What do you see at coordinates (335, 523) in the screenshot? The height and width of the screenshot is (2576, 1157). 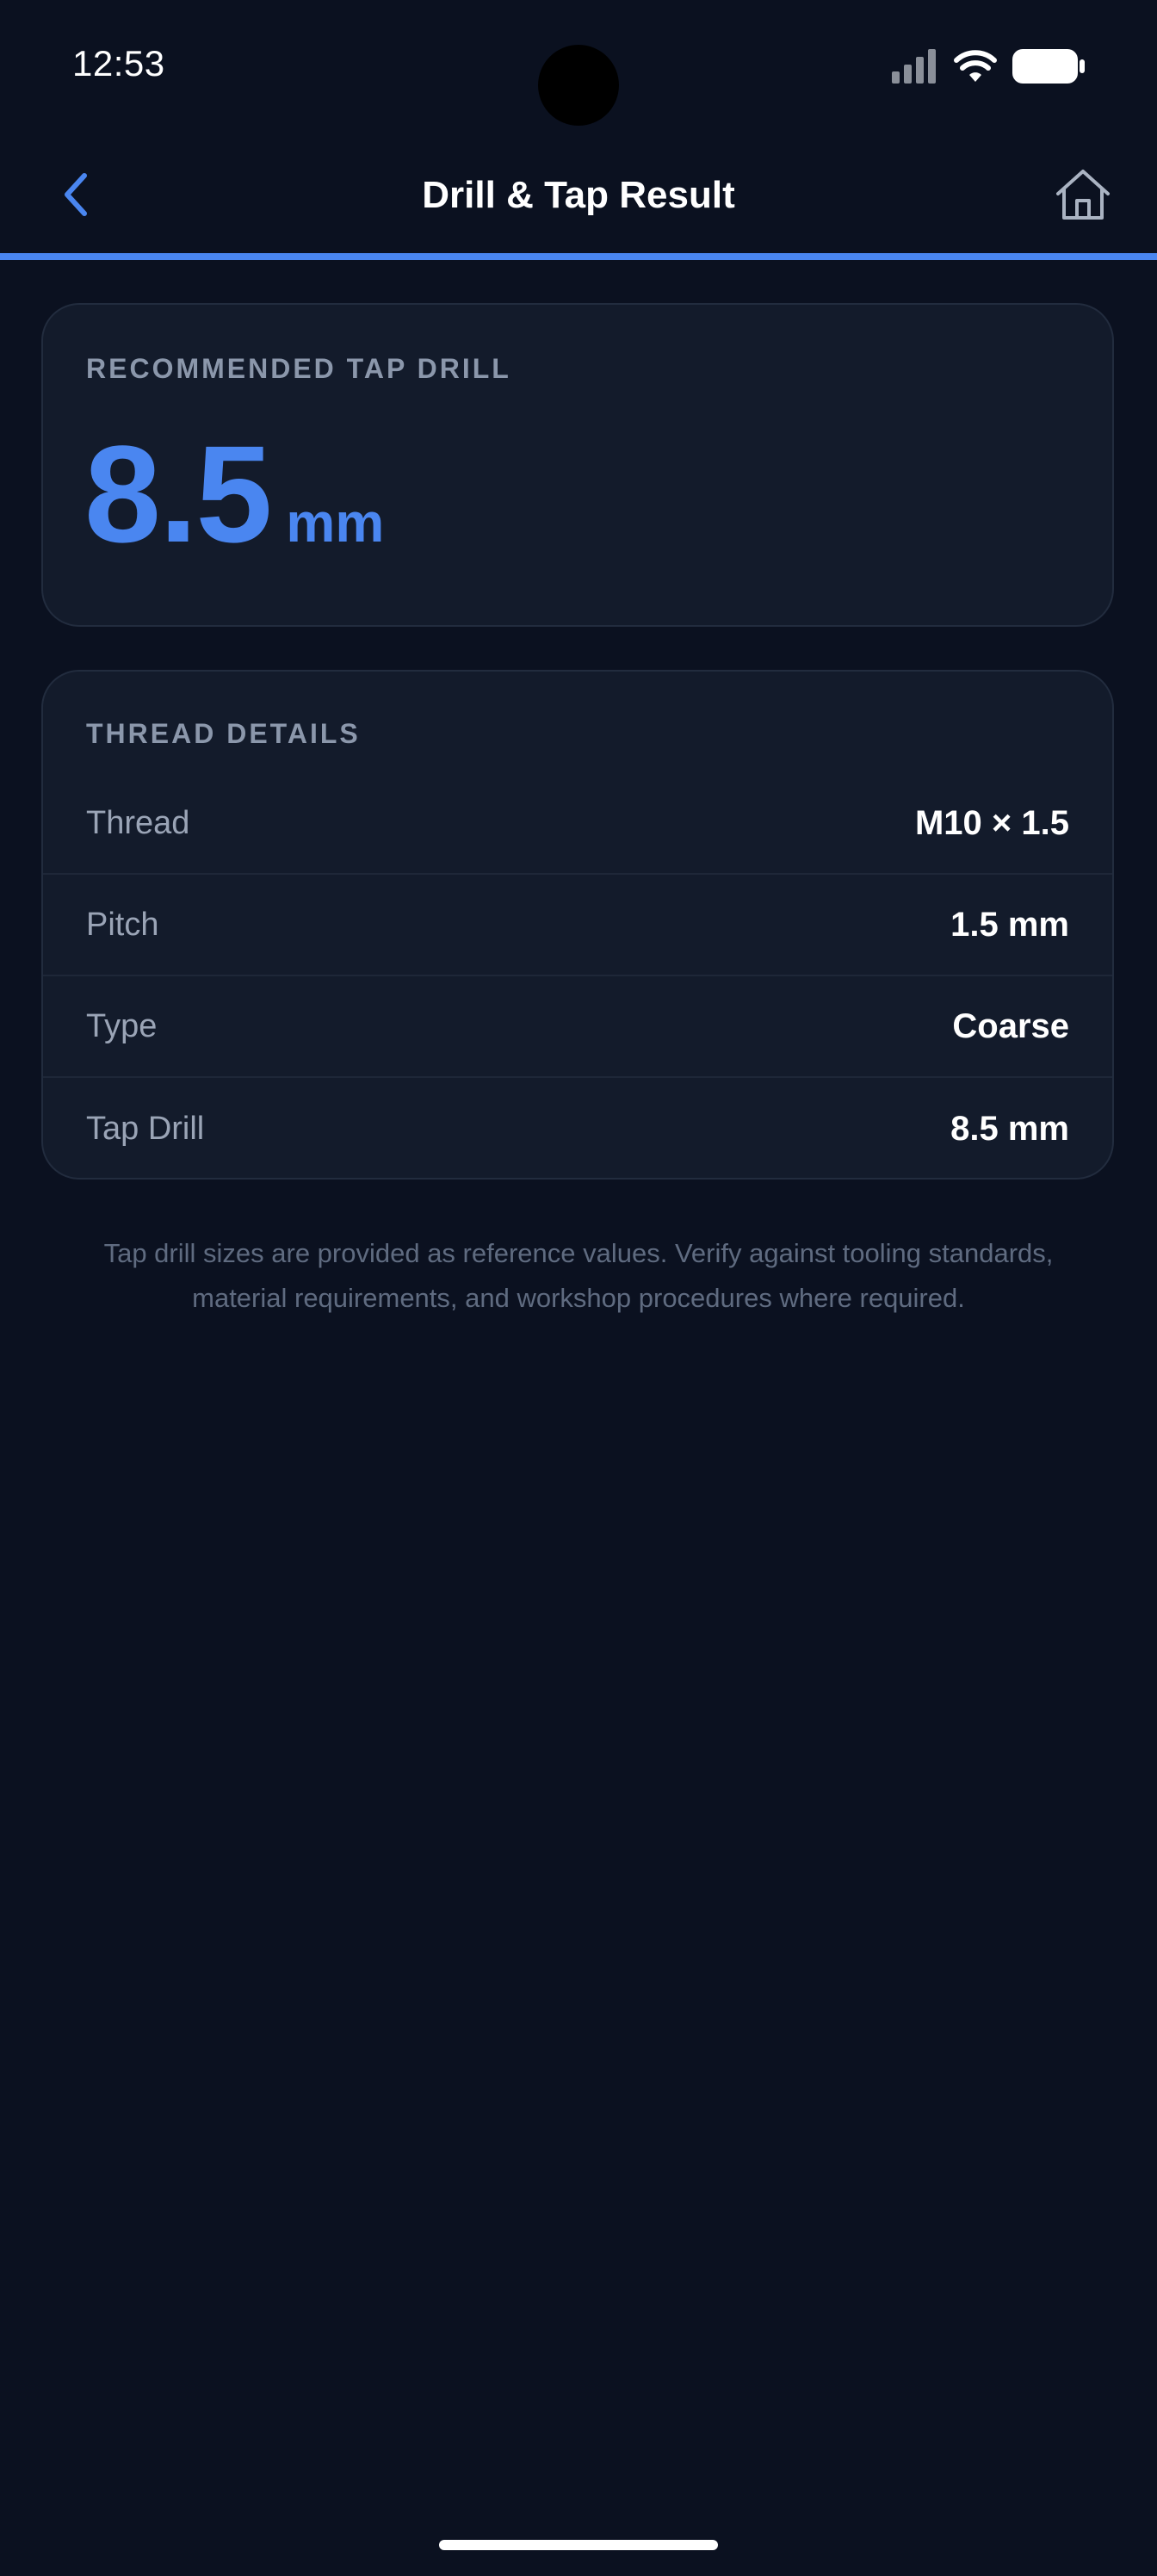 I see `result-unit: mm` at bounding box center [335, 523].